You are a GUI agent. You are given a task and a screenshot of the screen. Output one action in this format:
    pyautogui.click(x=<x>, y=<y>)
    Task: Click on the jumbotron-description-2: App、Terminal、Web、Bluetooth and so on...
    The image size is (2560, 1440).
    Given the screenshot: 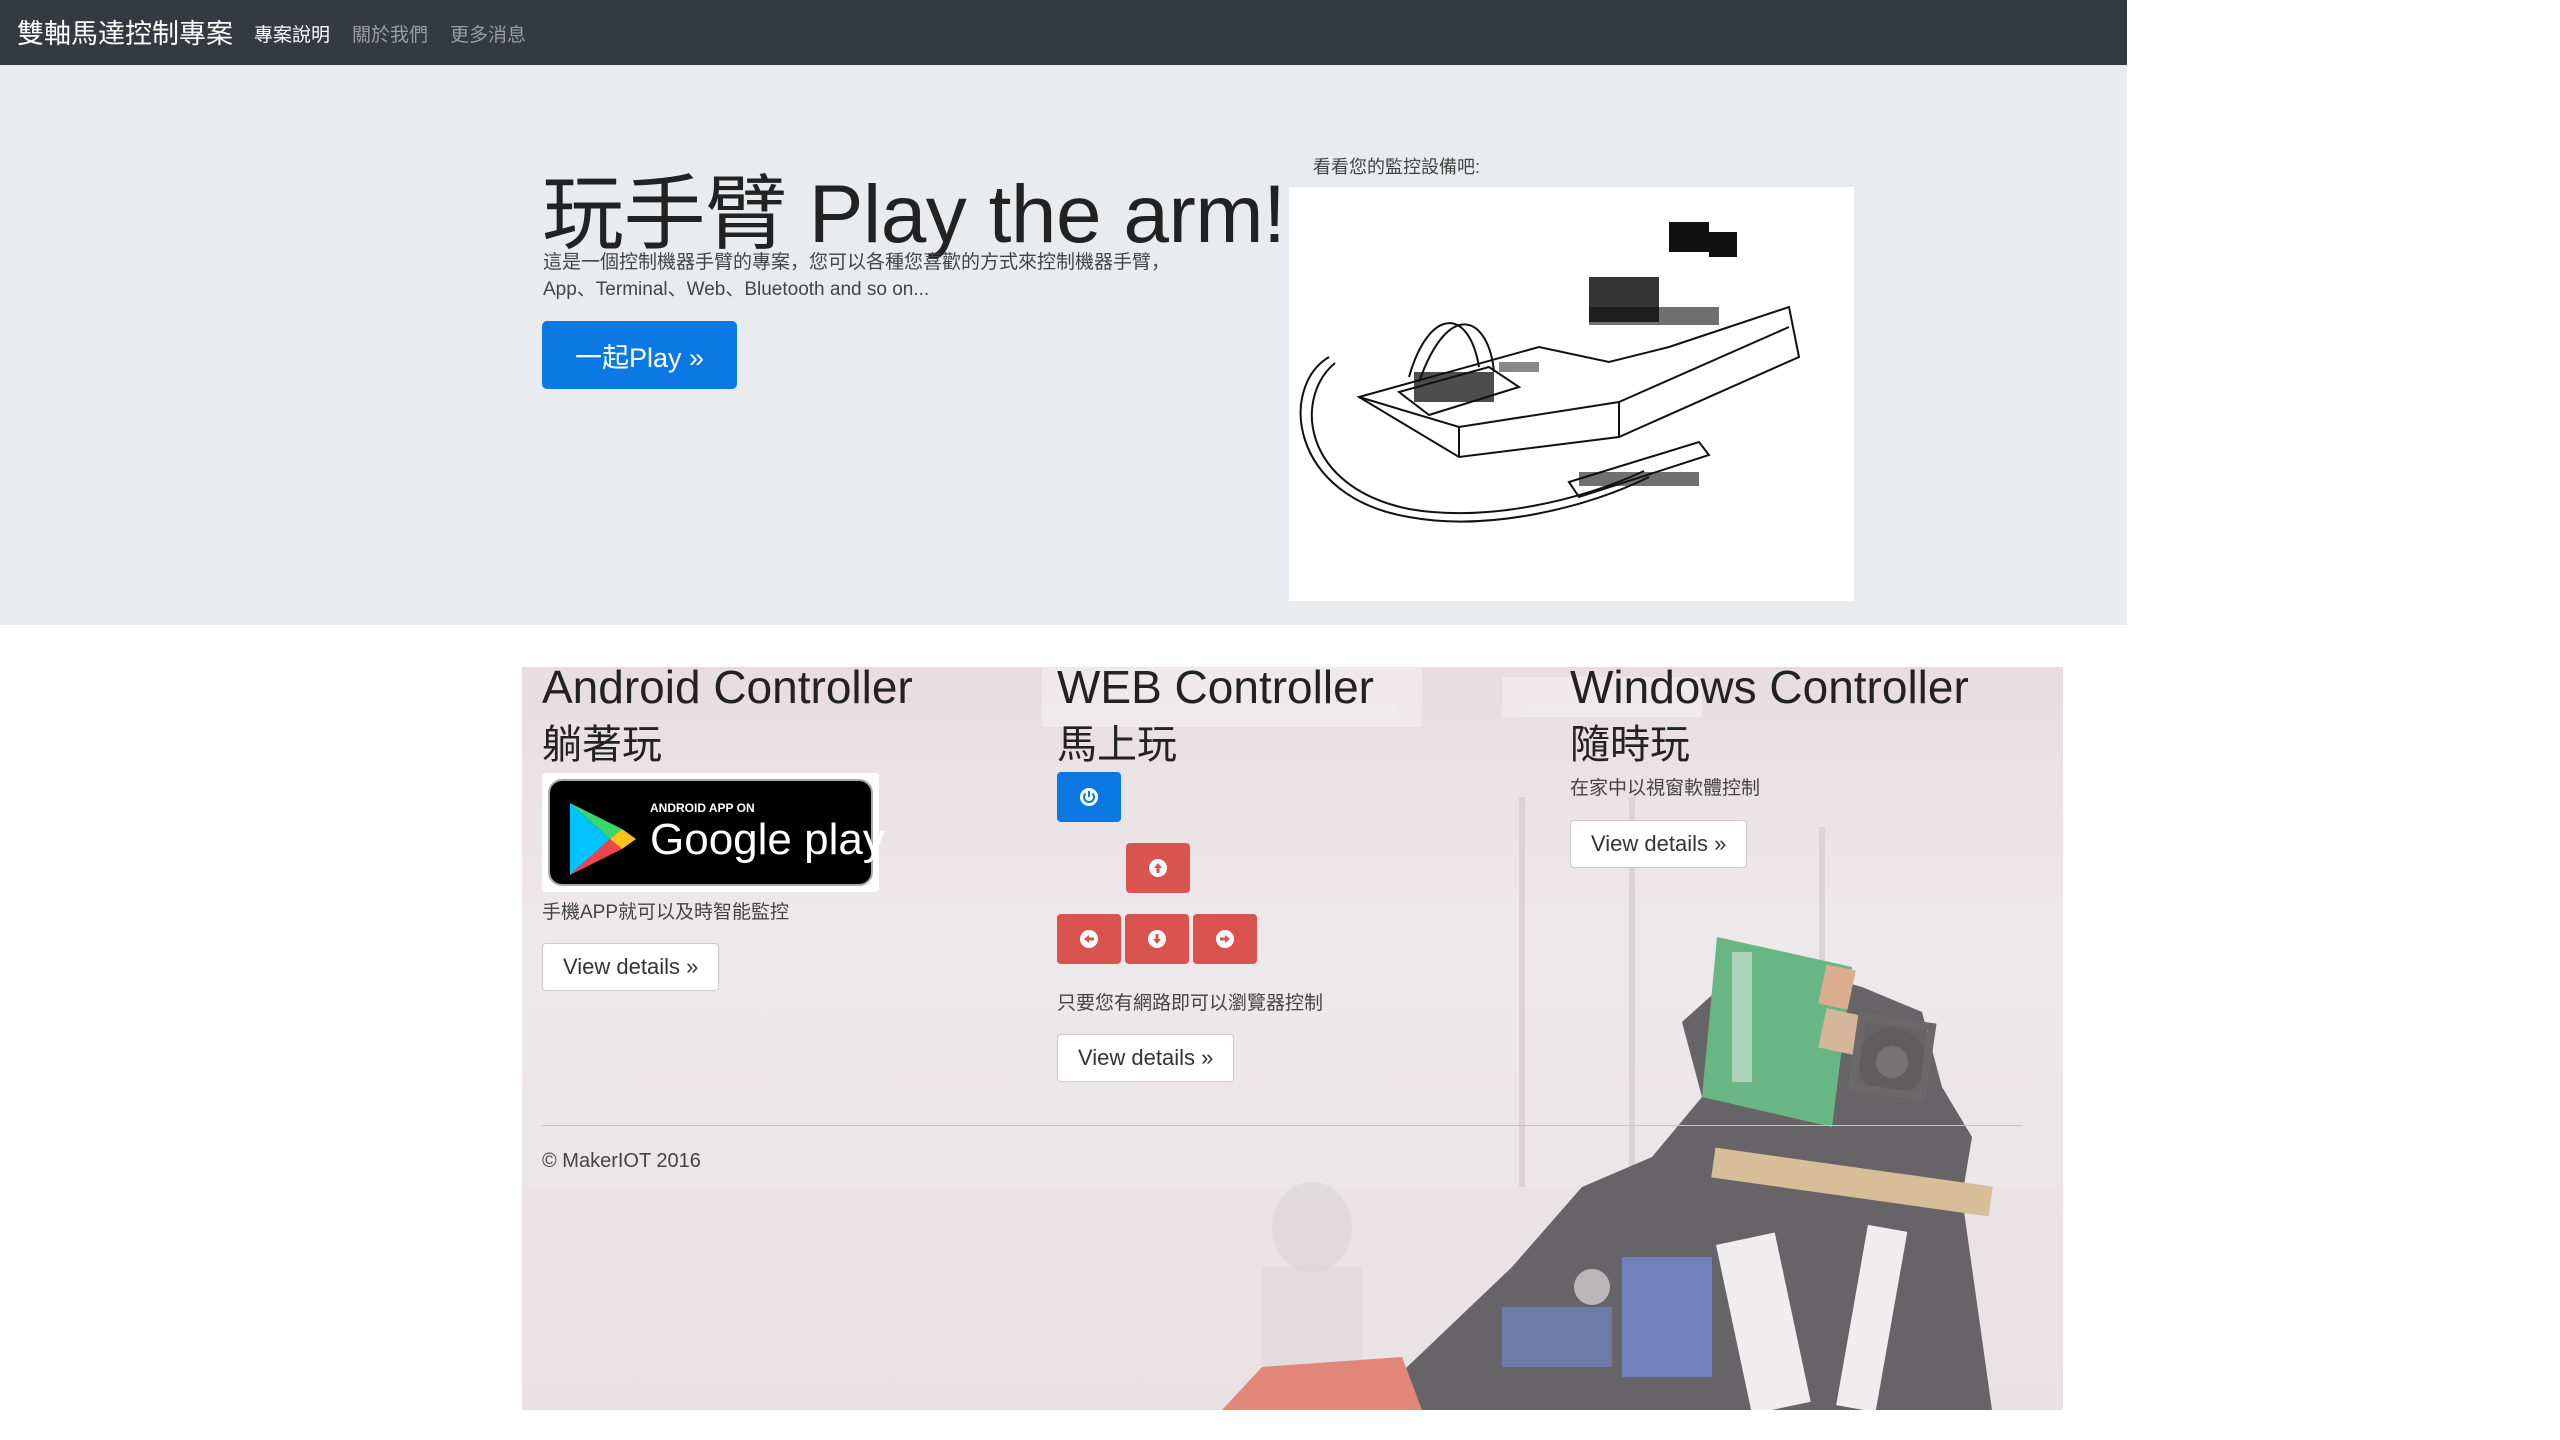 What is the action you would take?
    pyautogui.click(x=736, y=289)
    